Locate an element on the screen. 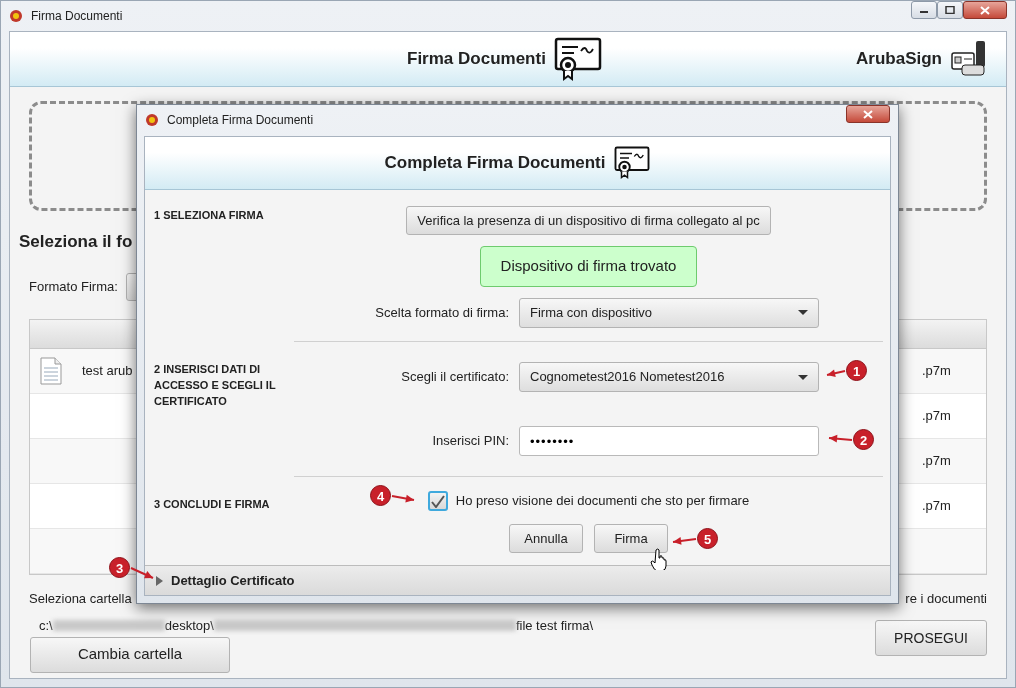 This screenshot has width=1016, height=688. checkmark-icon is located at coordinates (437, 501).